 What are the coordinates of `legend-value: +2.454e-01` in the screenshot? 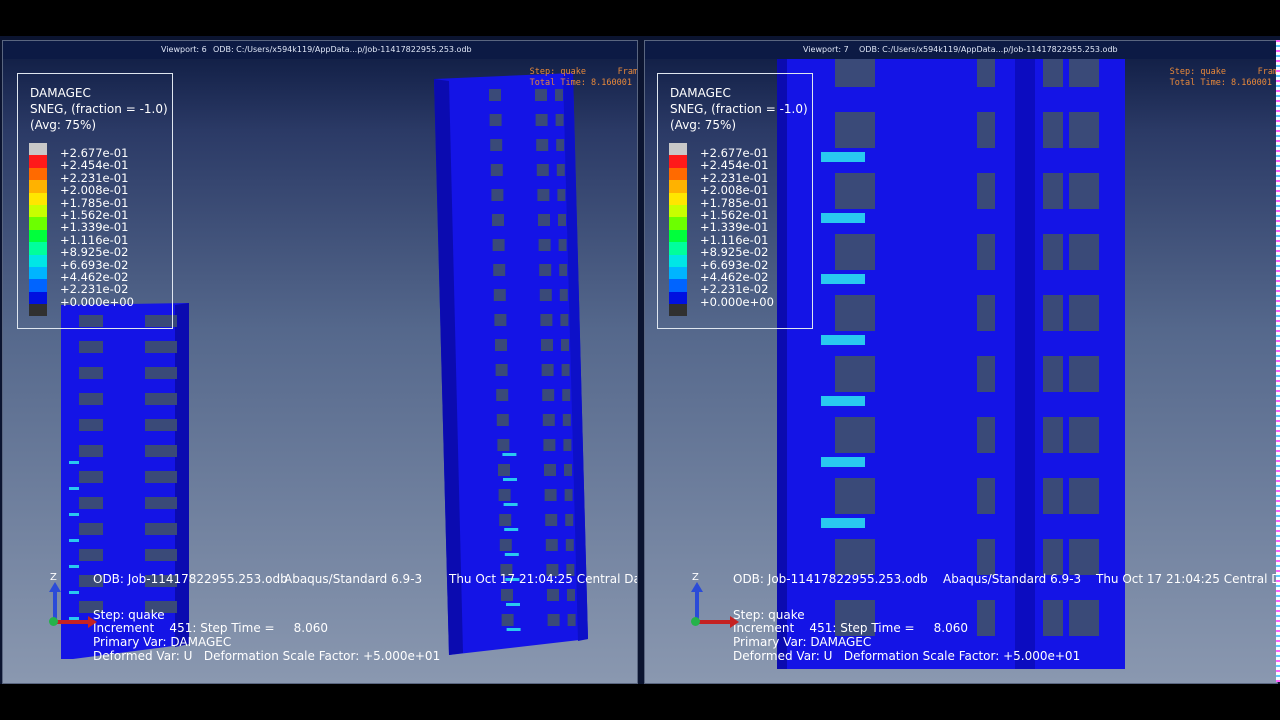 It's located at (94, 165).